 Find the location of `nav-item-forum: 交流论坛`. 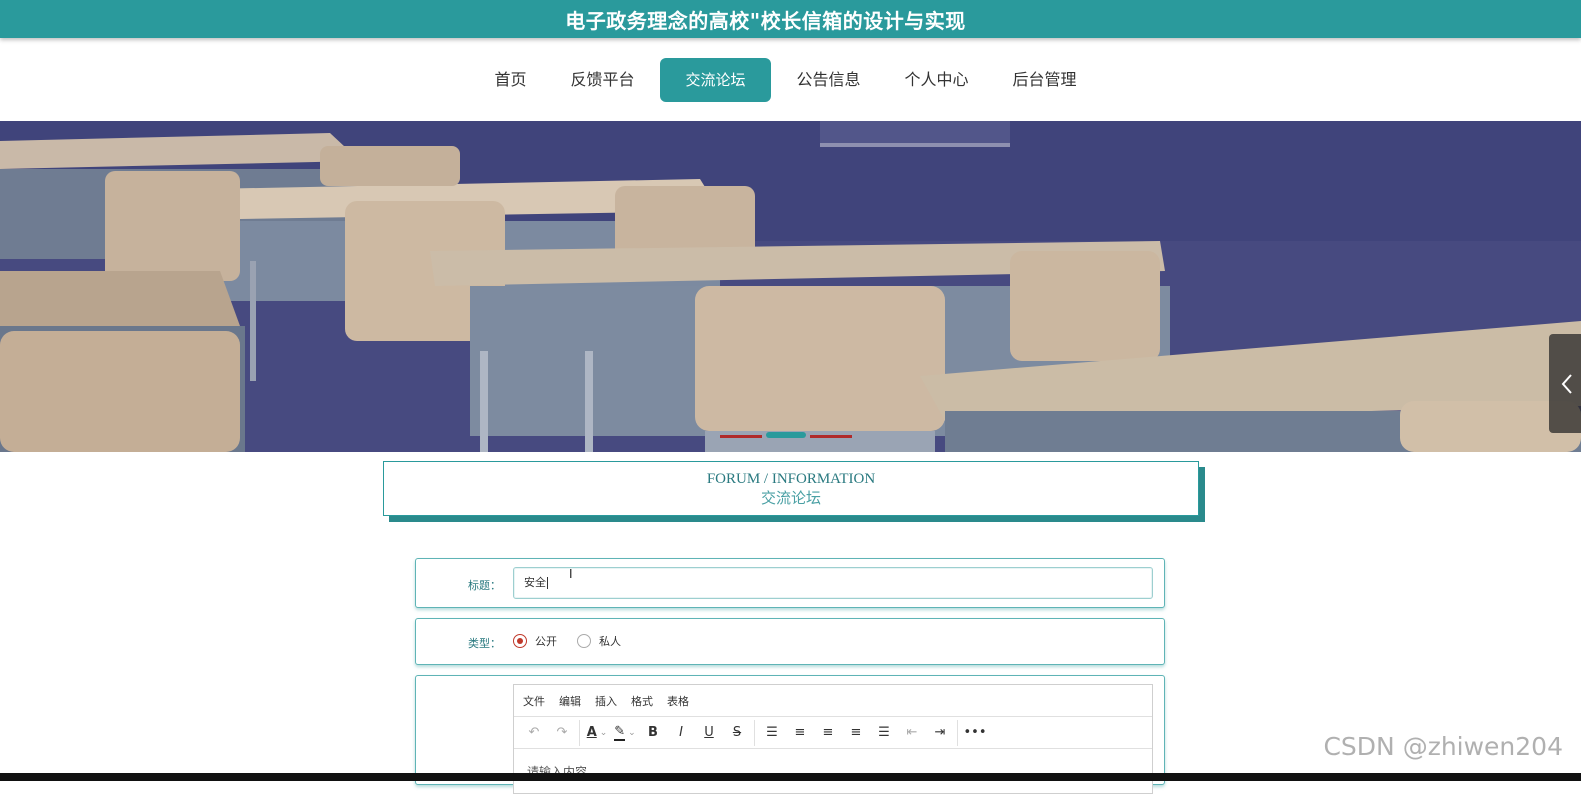

nav-item-forum: 交流论坛 is located at coordinates (715, 80).